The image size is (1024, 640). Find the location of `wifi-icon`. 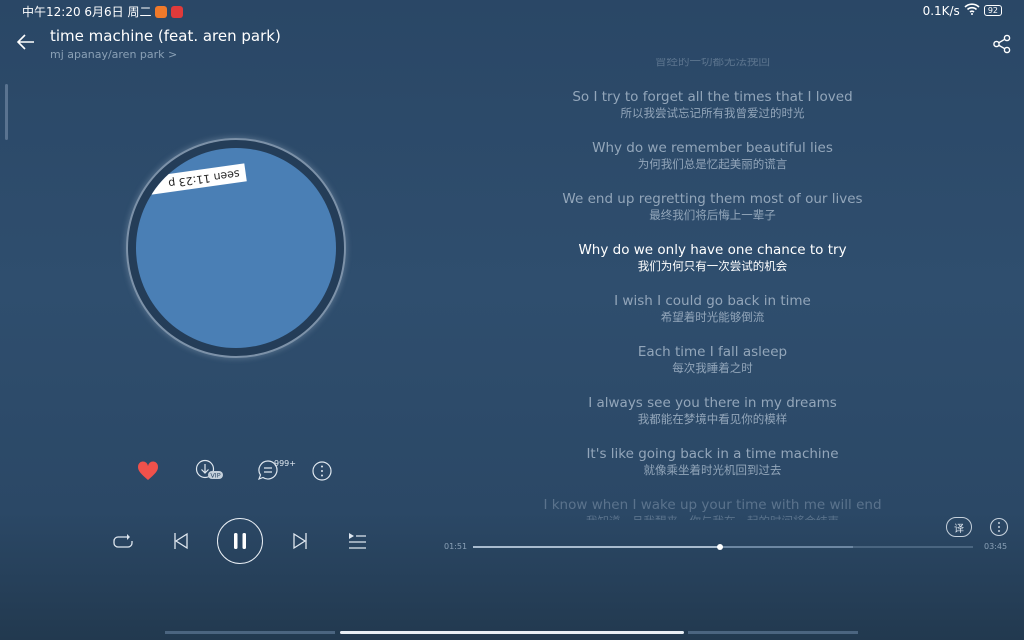

wifi-icon is located at coordinates (972, 10).